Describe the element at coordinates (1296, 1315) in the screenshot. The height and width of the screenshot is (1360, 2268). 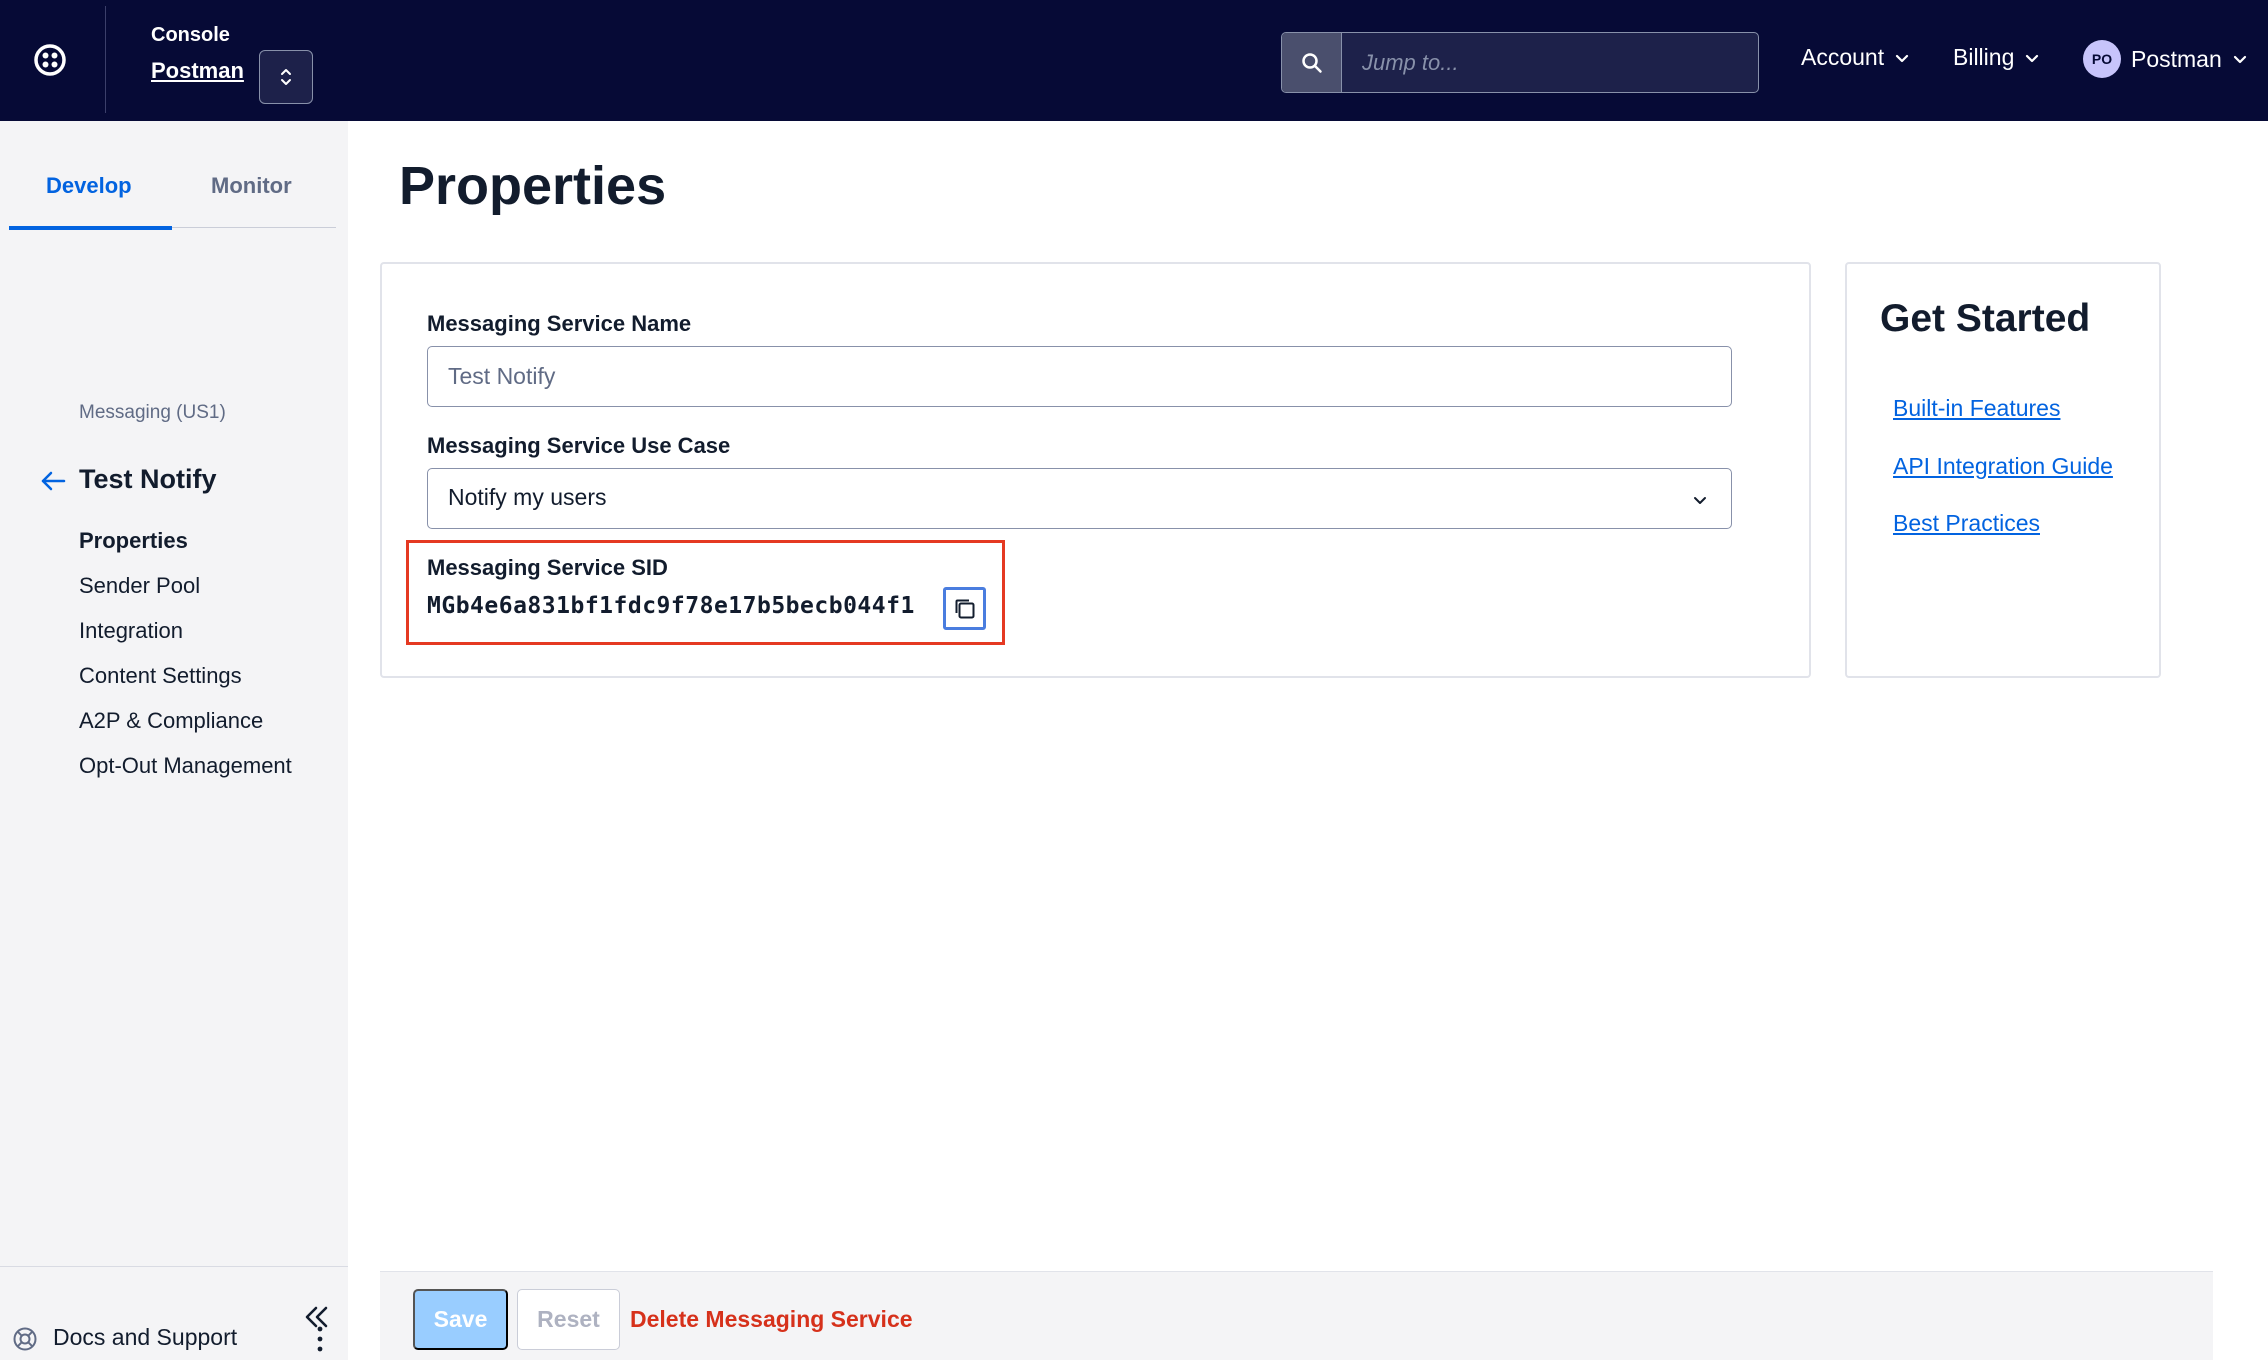
I see `form-footer: Save Reset Delete Messaging Service` at that location.